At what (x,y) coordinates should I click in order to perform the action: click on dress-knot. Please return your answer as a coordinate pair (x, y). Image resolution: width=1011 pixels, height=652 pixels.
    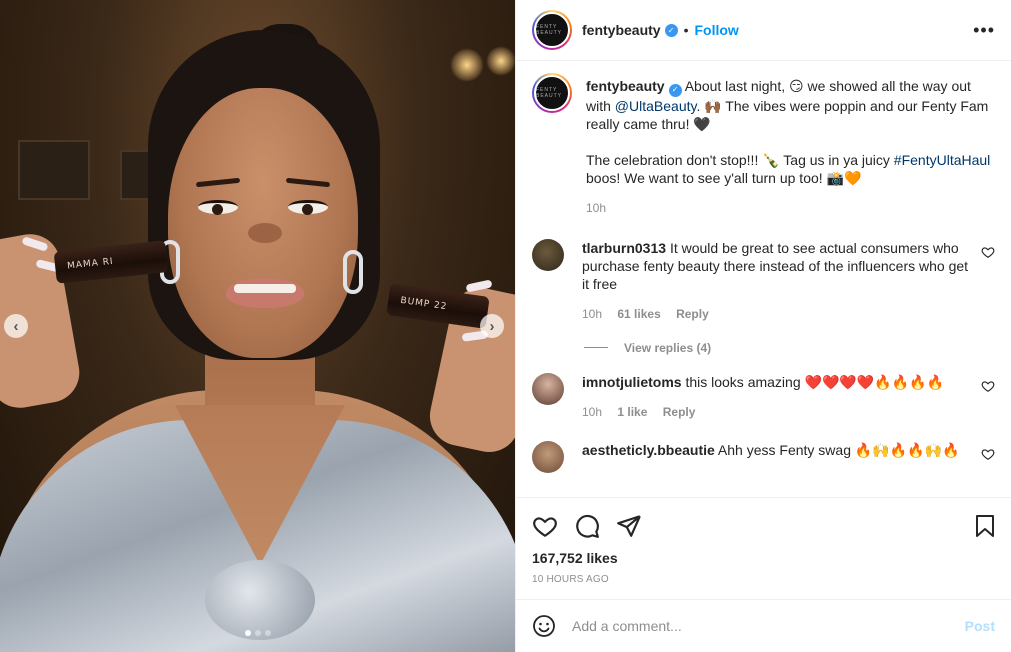
    Looking at the image, I should click on (260, 600).